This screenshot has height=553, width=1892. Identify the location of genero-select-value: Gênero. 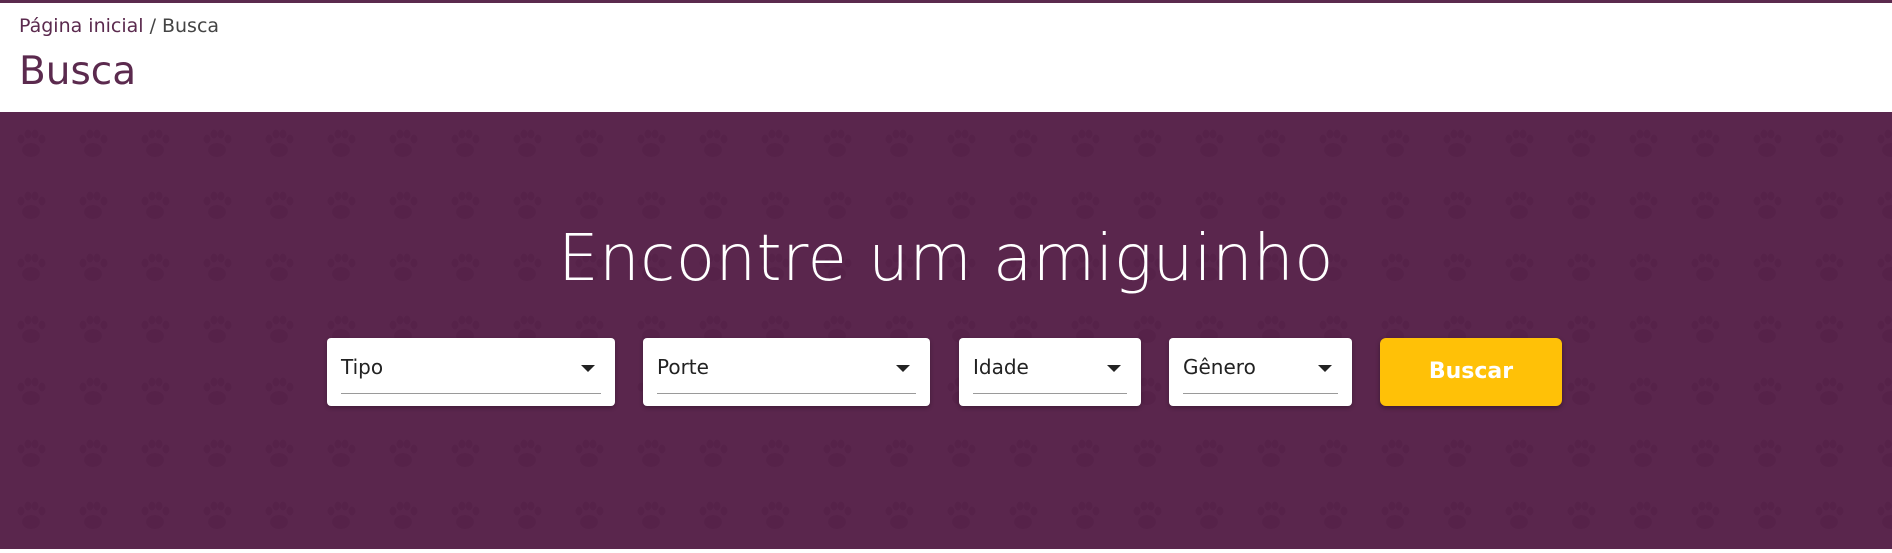
(1219, 367).